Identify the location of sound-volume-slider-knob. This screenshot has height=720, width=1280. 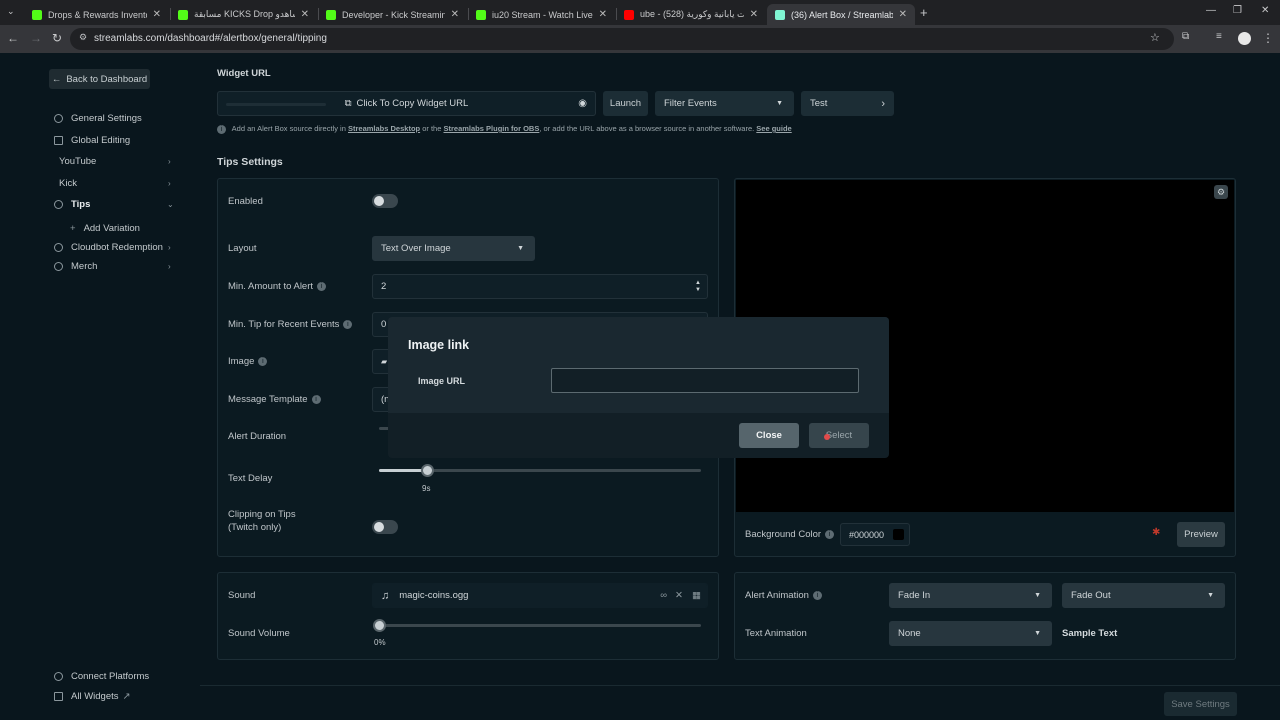
(379, 625).